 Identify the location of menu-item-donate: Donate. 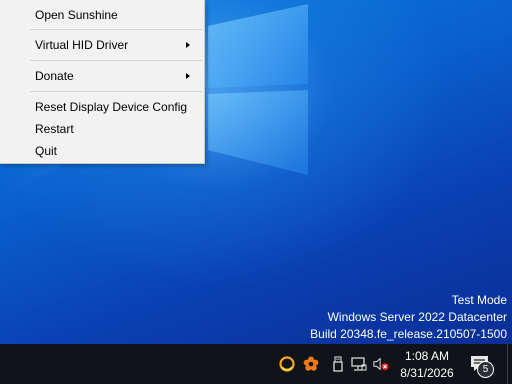
(102, 76).